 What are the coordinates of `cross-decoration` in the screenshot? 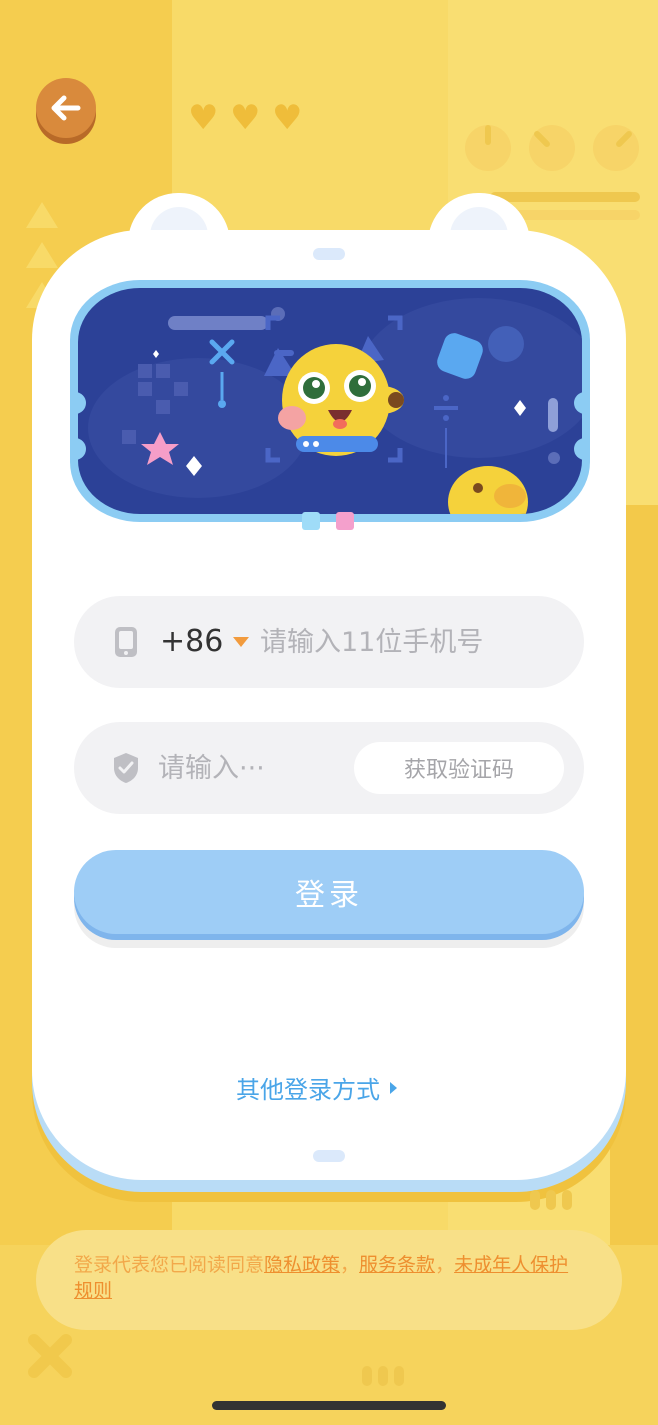 It's located at (50, 1356).